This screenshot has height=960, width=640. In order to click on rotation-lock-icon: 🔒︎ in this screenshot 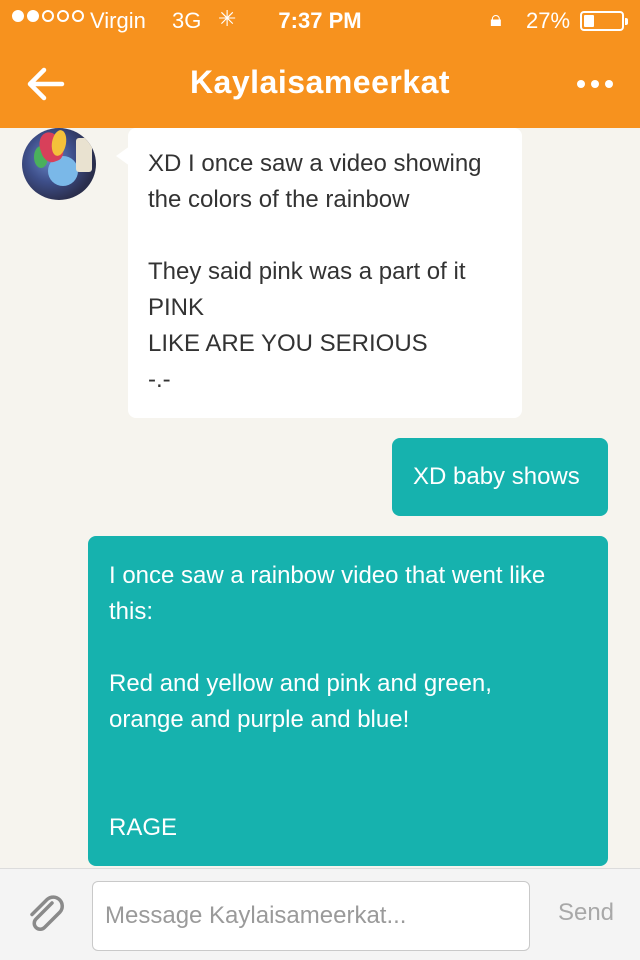, I will do `click(496, 18)`.